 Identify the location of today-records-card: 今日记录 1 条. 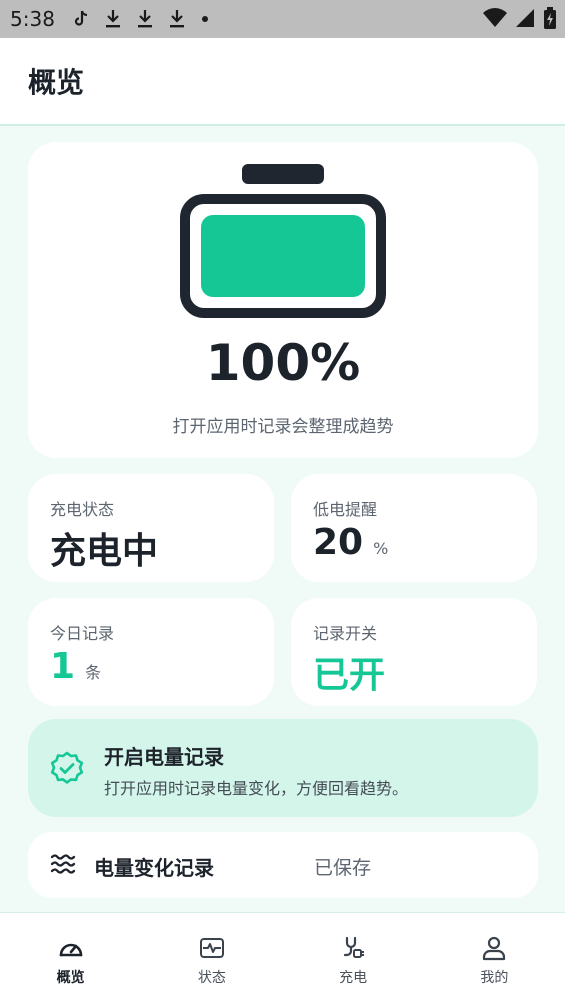
(151, 652).